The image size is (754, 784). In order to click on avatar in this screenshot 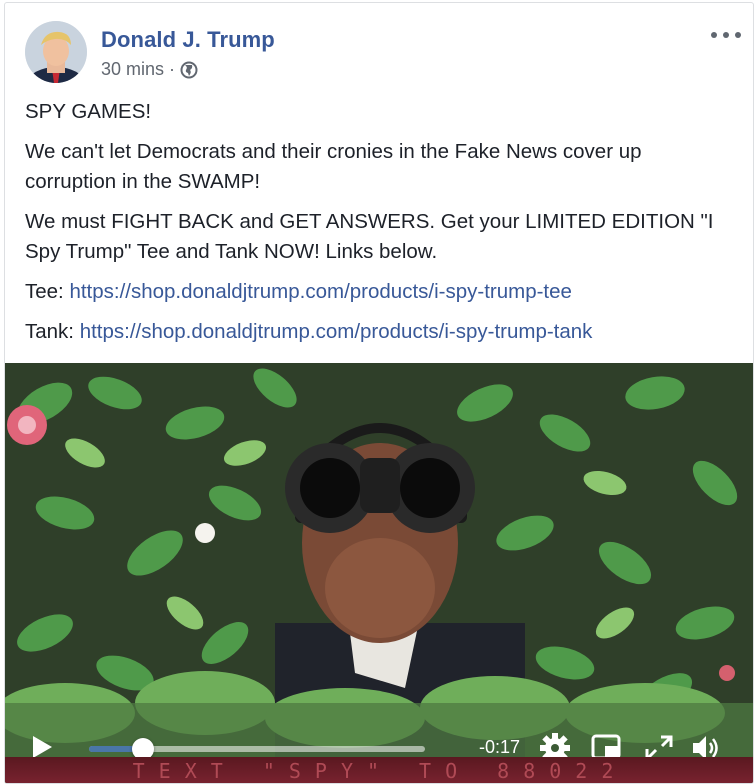, I will do `click(56, 52)`.